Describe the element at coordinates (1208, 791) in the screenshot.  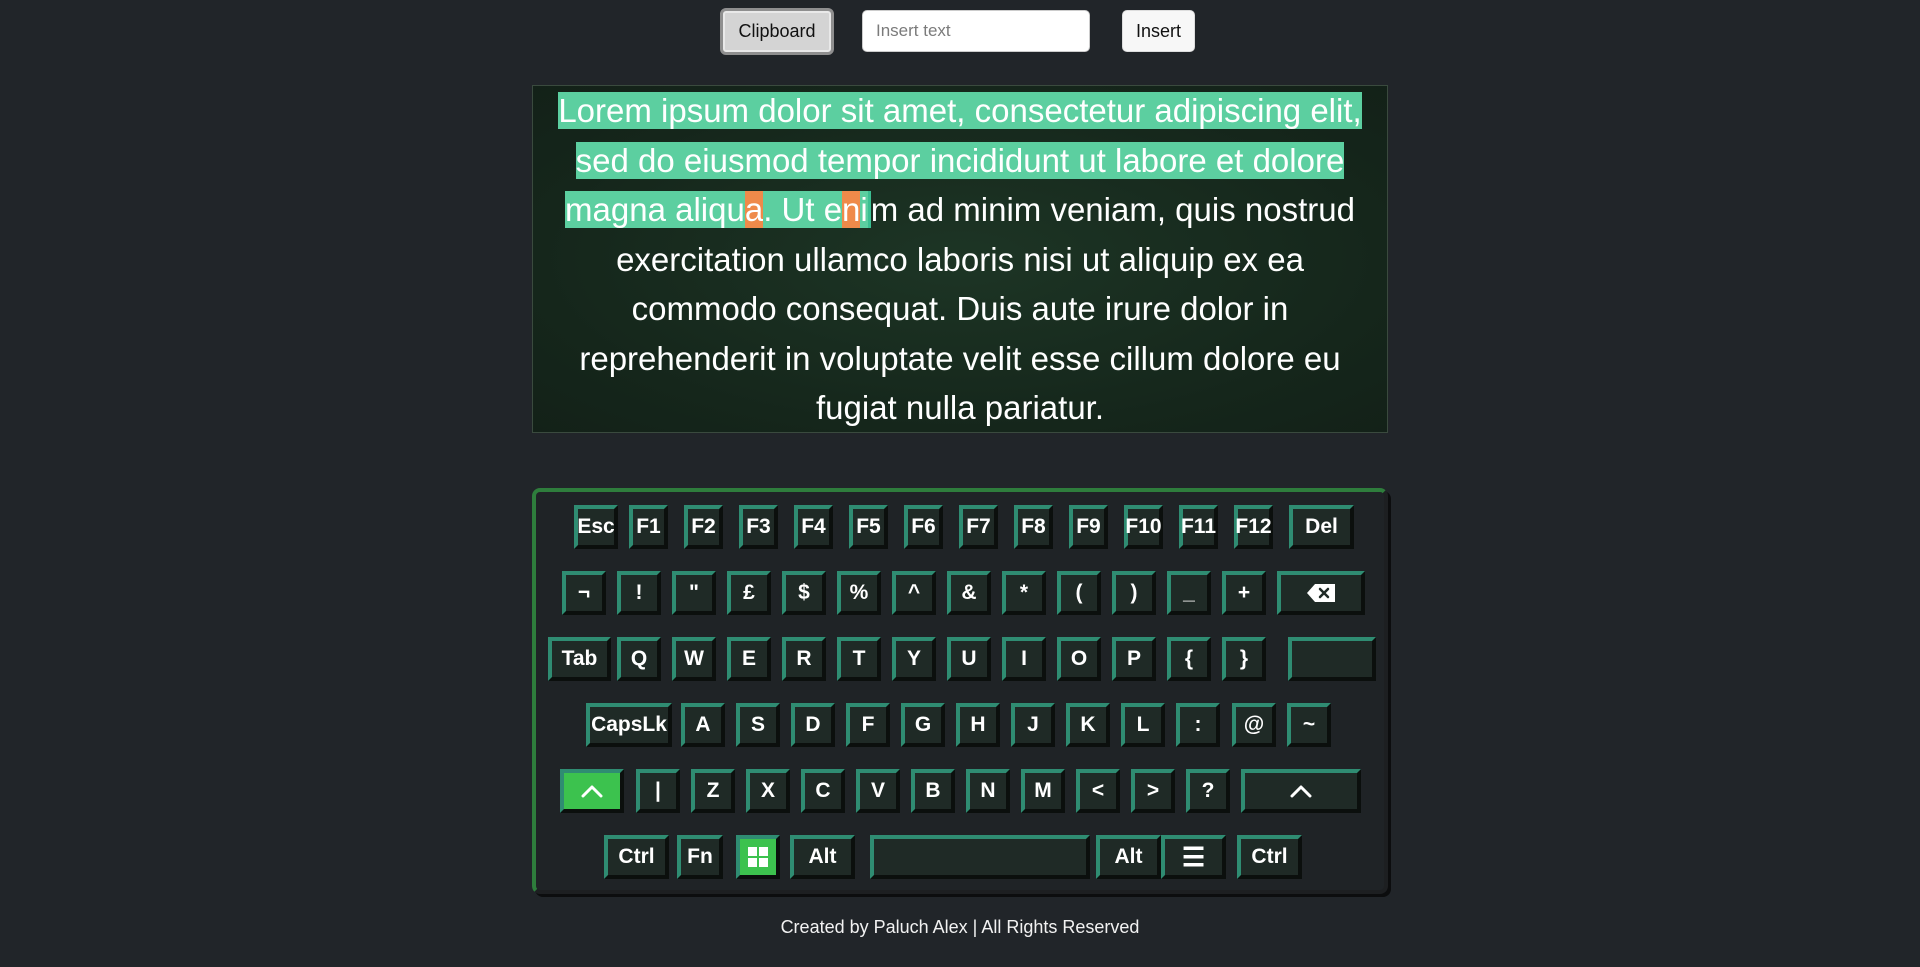
I see `key-question: ?` at that location.